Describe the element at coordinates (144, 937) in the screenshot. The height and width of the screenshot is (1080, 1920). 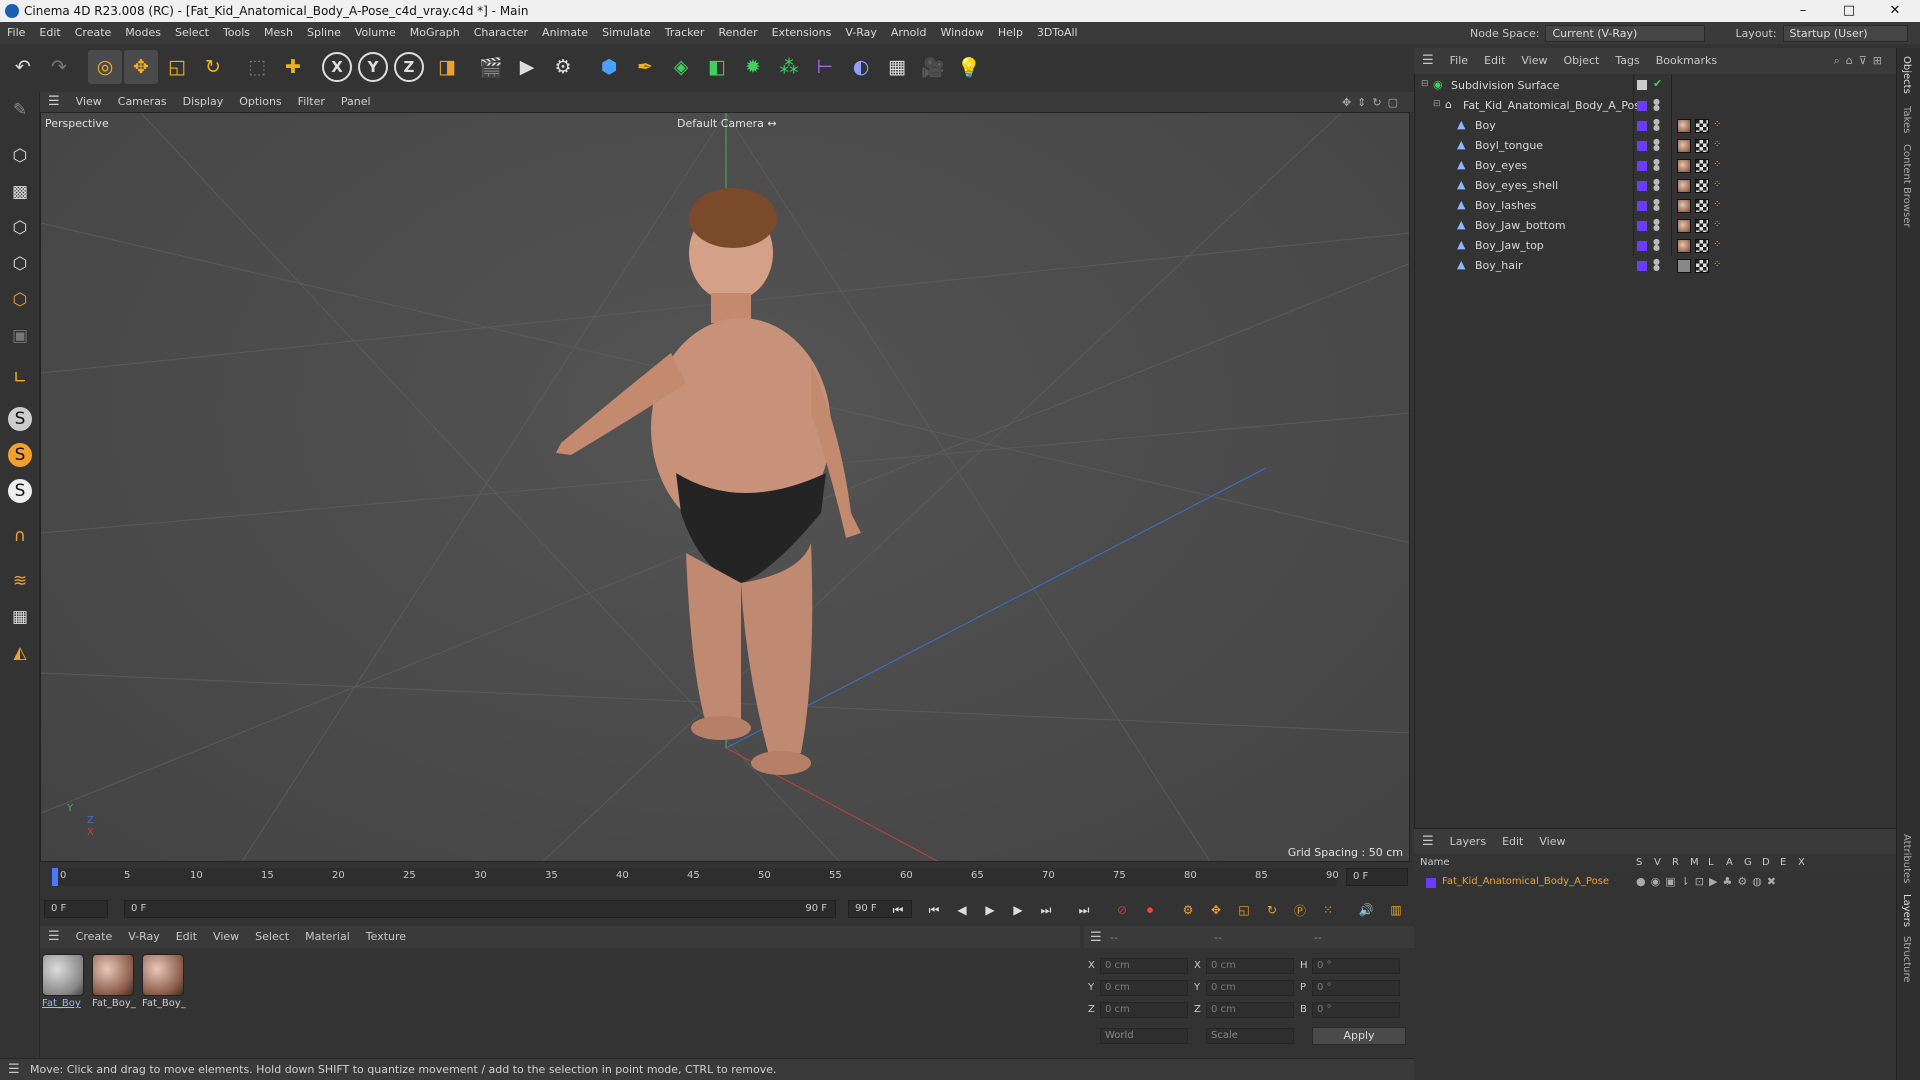
I see `material-menu-vray: V-Ray` at that location.